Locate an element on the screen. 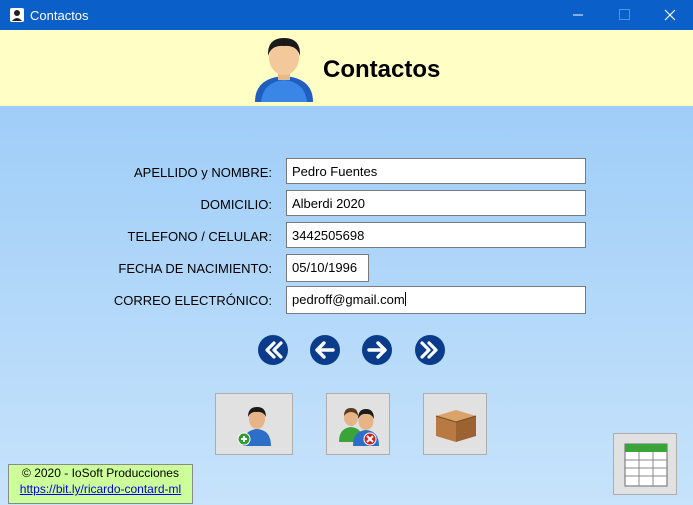 The height and width of the screenshot is (505, 693). last-record-button is located at coordinates (430, 350).